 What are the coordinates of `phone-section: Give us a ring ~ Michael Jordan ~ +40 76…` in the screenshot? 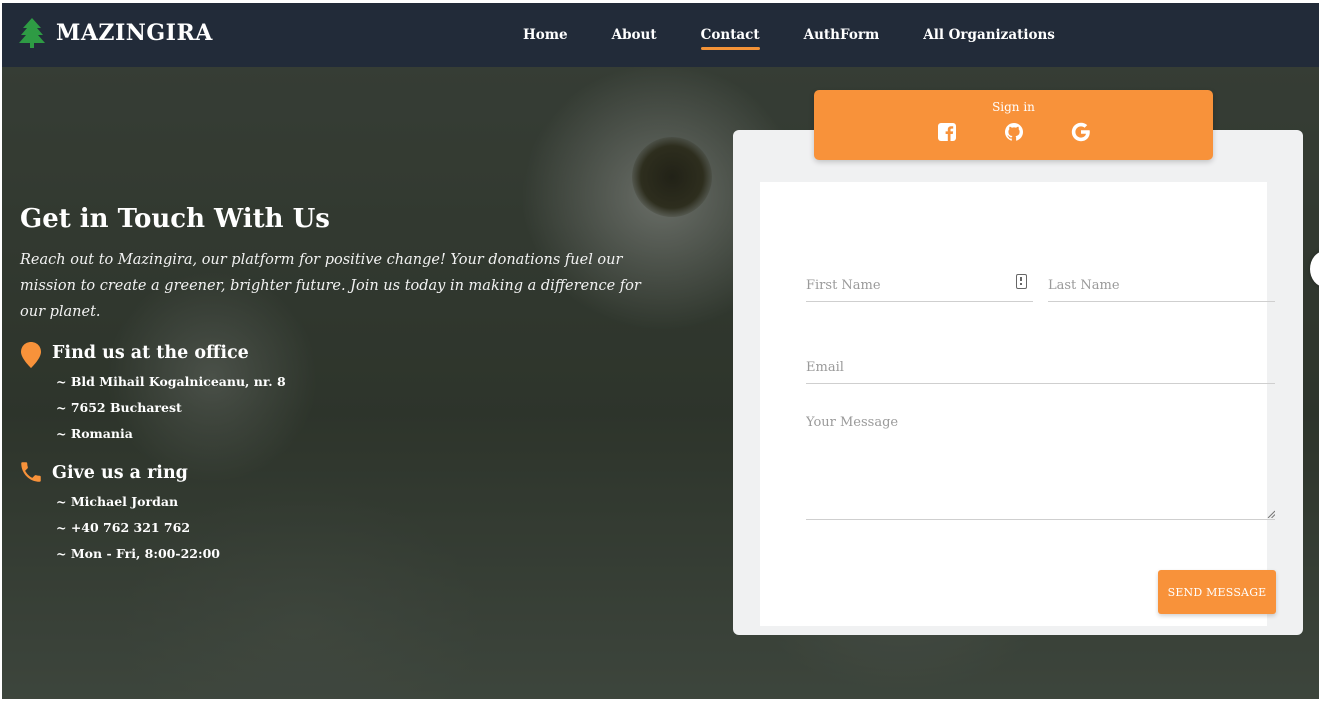 It's located at (340, 514).